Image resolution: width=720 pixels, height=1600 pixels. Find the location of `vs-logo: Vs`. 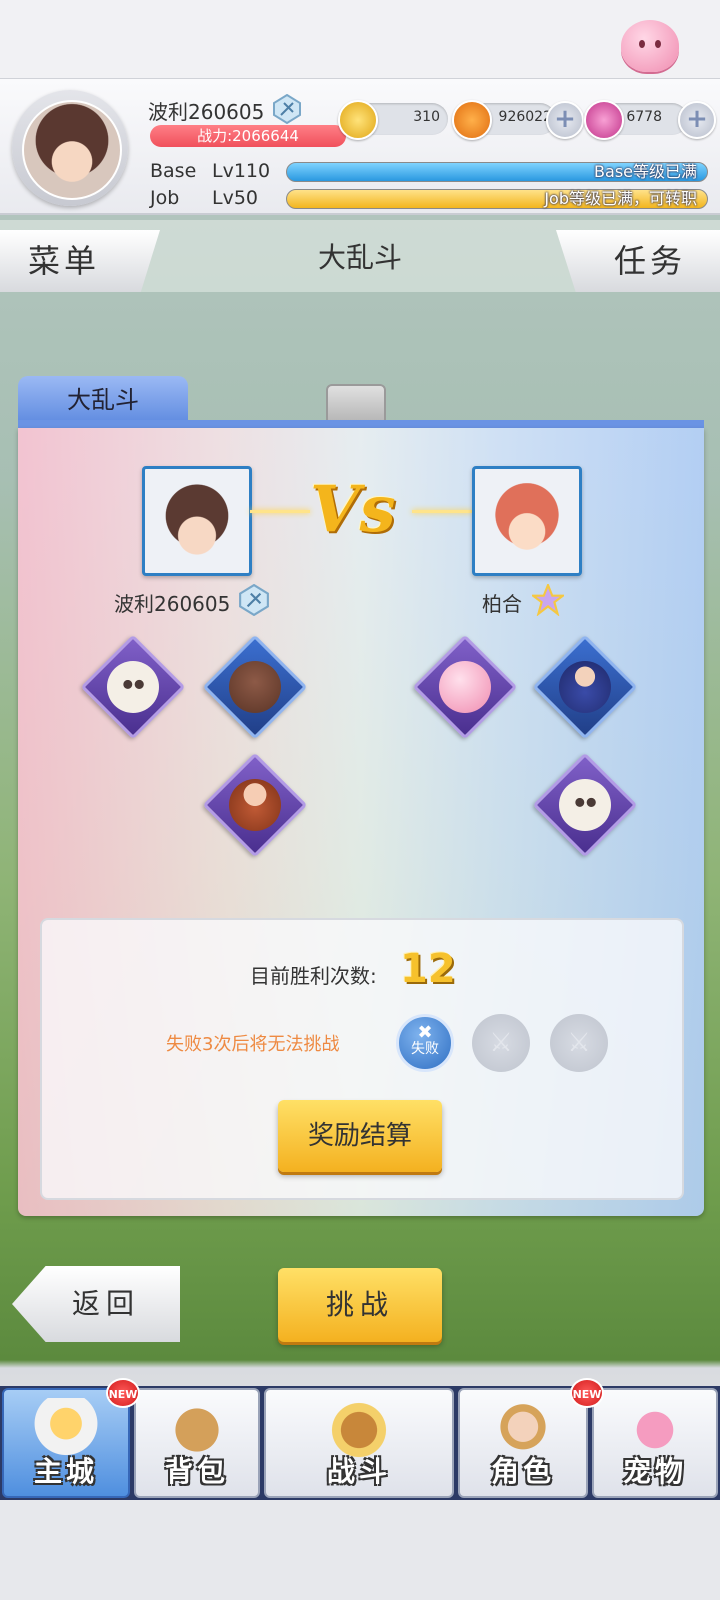

vs-logo: Vs is located at coordinates (353, 509).